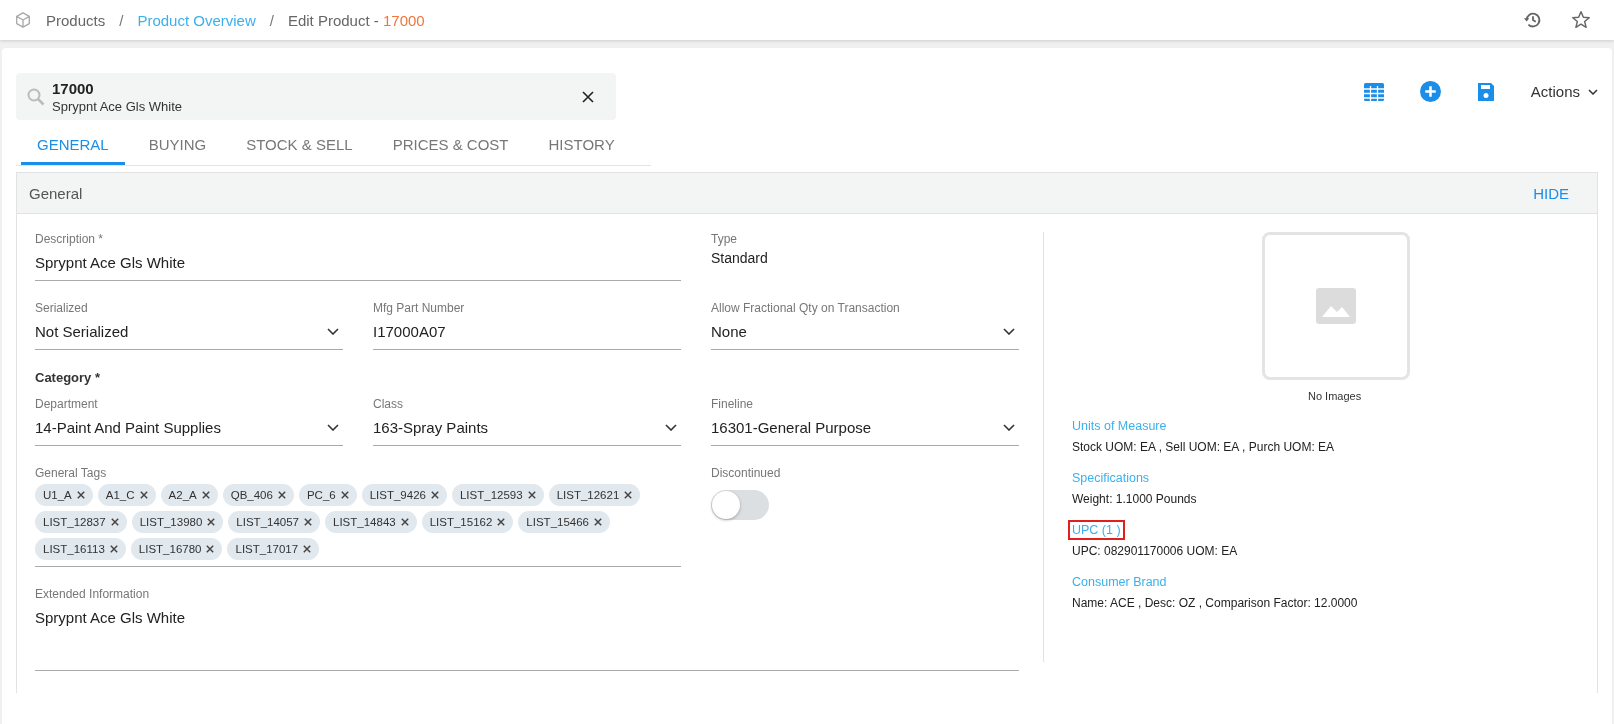 The width and height of the screenshot is (1614, 724). Describe the element at coordinates (1134, 499) in the screenshot. I see `info-text: Weight: 1.1000 Pounds` at that location.